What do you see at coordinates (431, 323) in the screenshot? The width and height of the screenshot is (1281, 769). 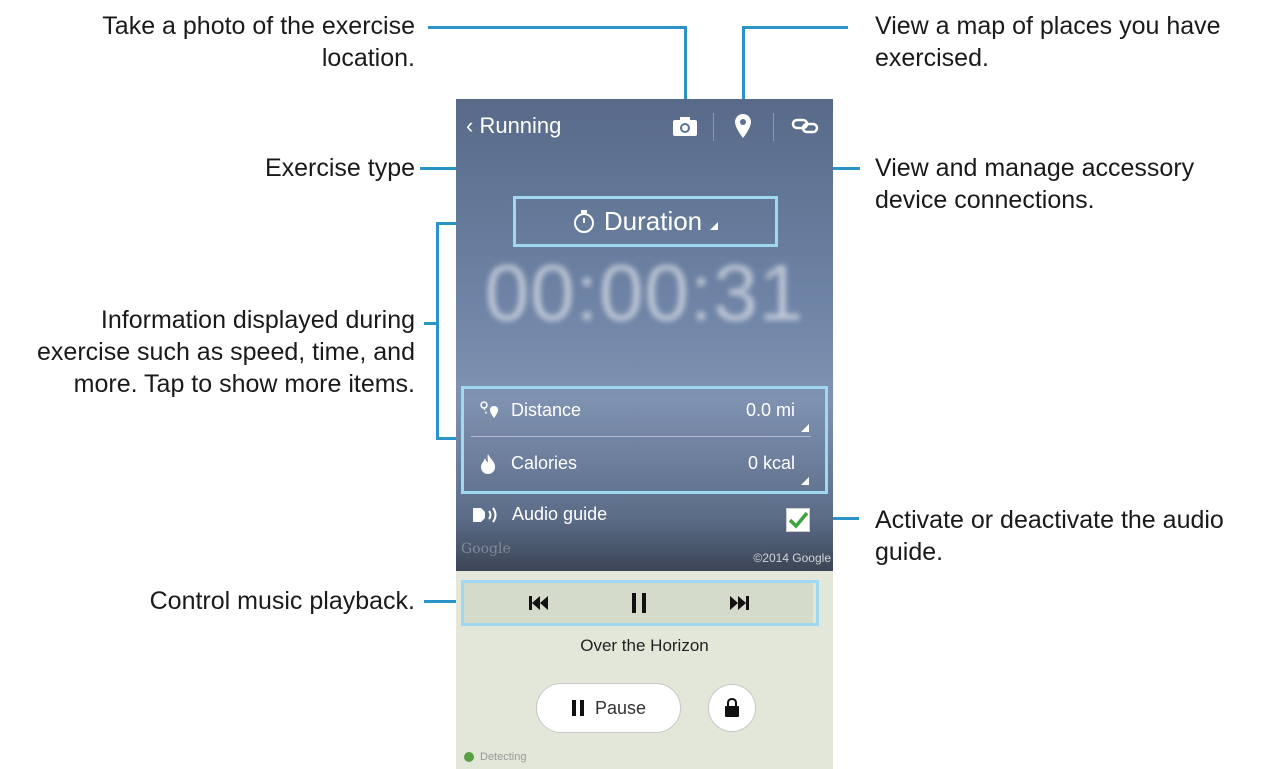 I see `callout-line-info-stub` at bounding box center [431, 323].